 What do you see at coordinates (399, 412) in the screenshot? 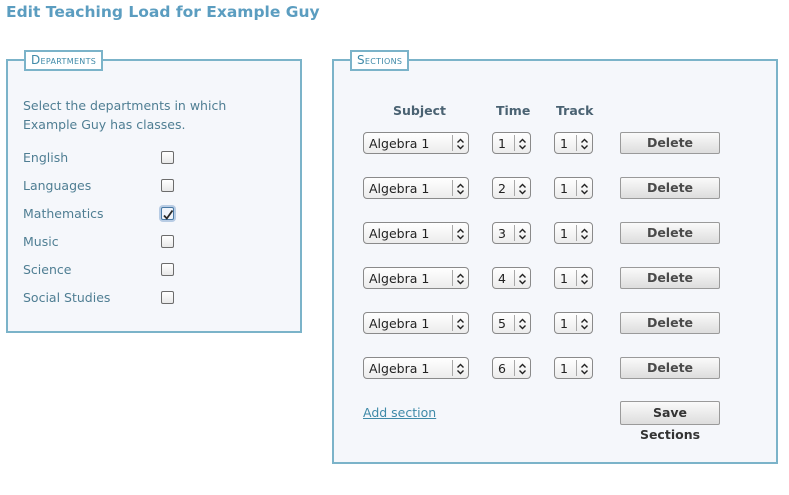
I see `add-section-link: Add section` at bounding box center [399, 412].